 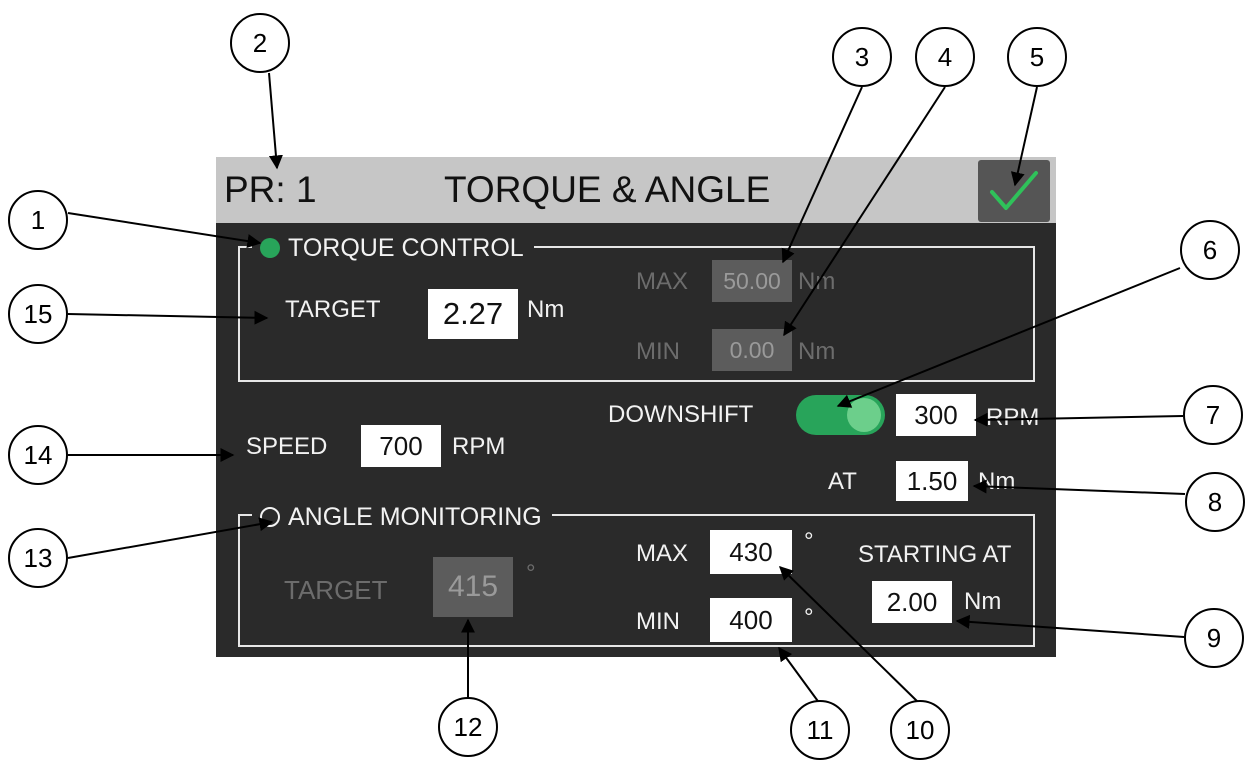 What do you see at coordinates (932, 481) in the screenshot?
I see `downshift-at-input: 1.50` at bounding box center [932, 481].